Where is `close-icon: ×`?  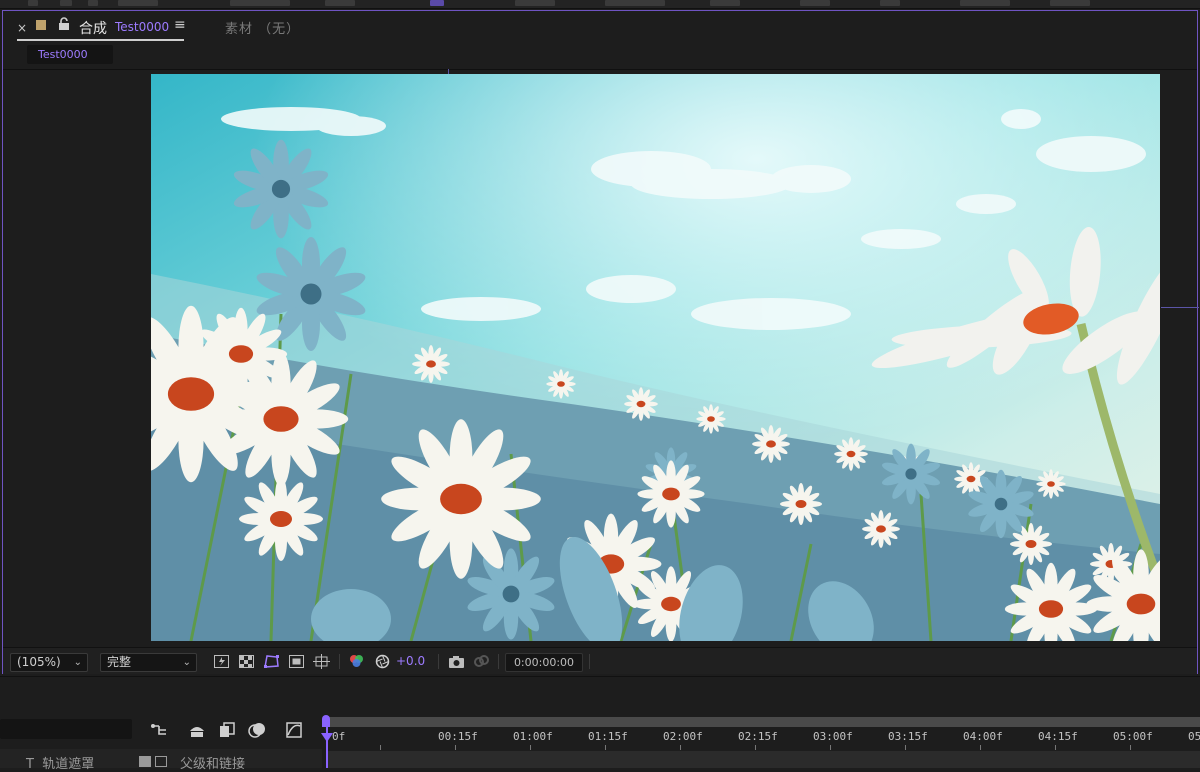
close-icon: × is located at coordinates (22, 28).